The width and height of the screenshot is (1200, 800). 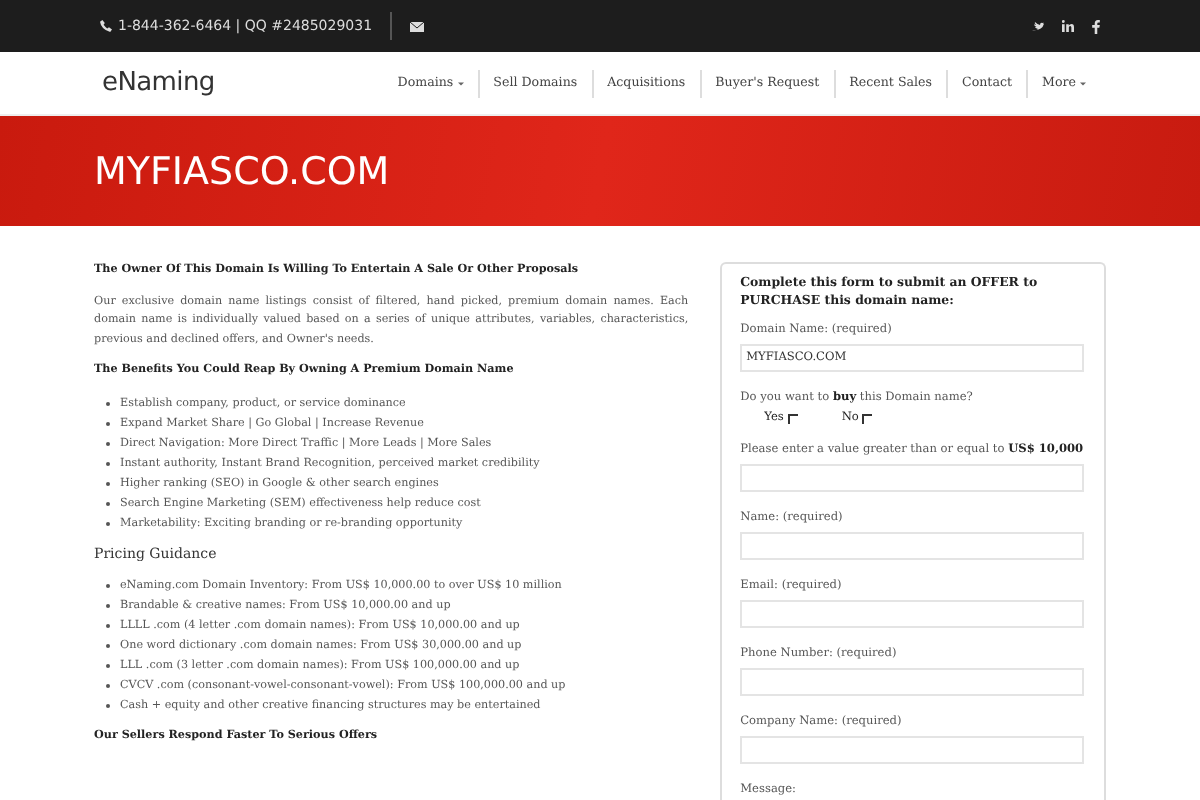 I want to click on f-letter-icon, so click(x=1096, y=26).